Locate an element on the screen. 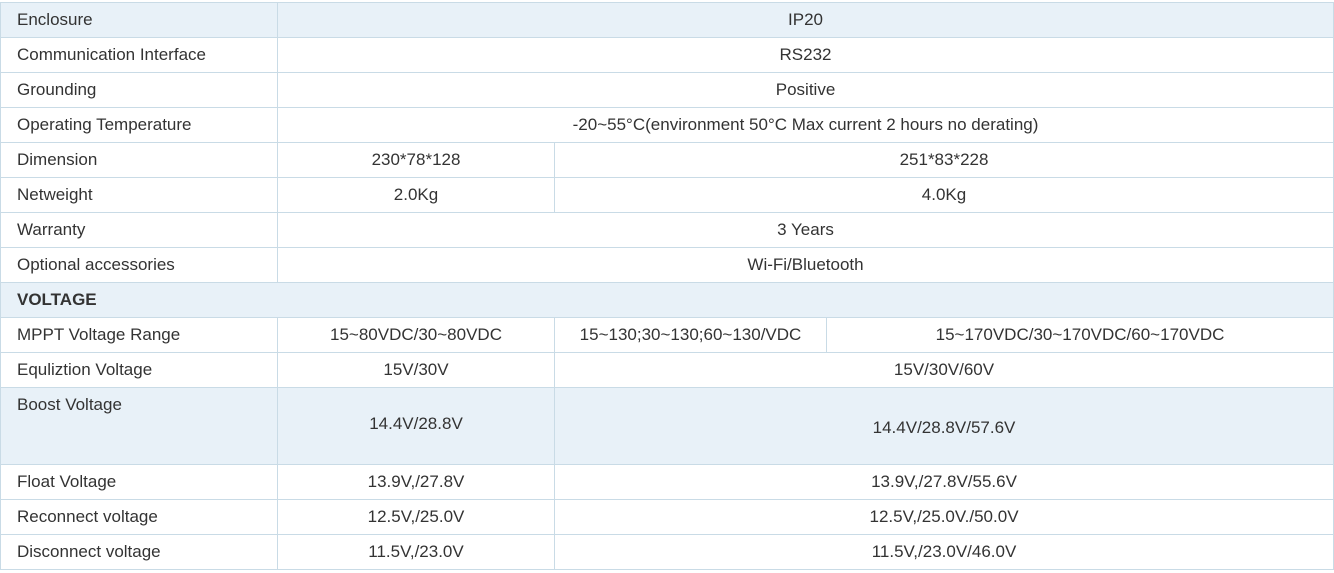 The width and height of the screenshot is (1334, 573). row-value-large: 11.5V,/23.0V/46.0V is located at coordinates (943, 552).